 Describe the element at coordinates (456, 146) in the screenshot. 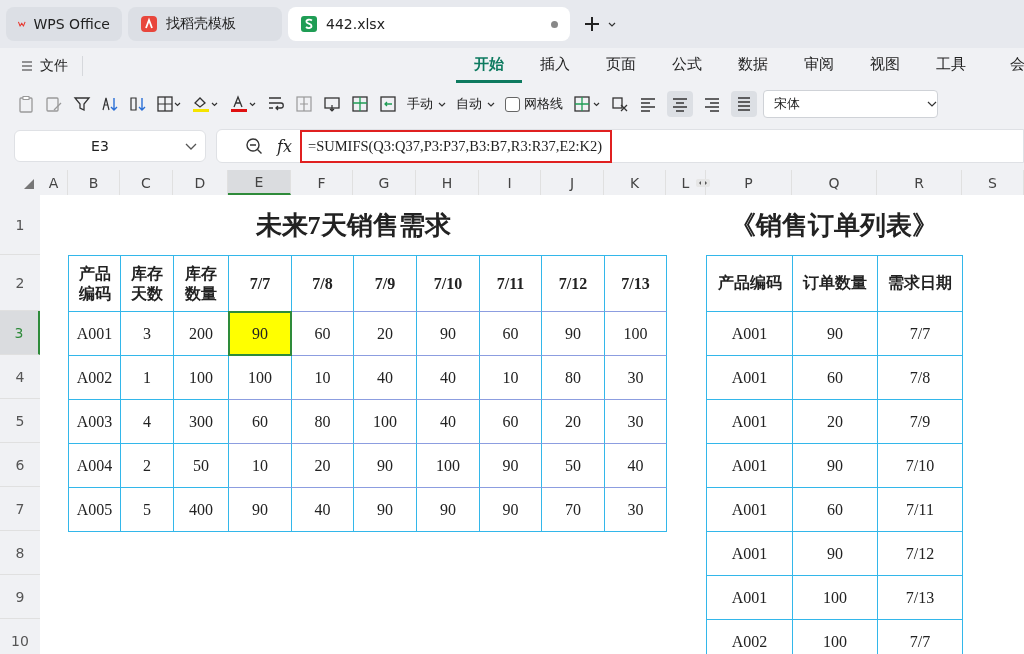

I see `formula-text: =SUMIFS(Q3:Q37,P3:P37,B3:B7,R3:R37,E2:K2)` at that location.